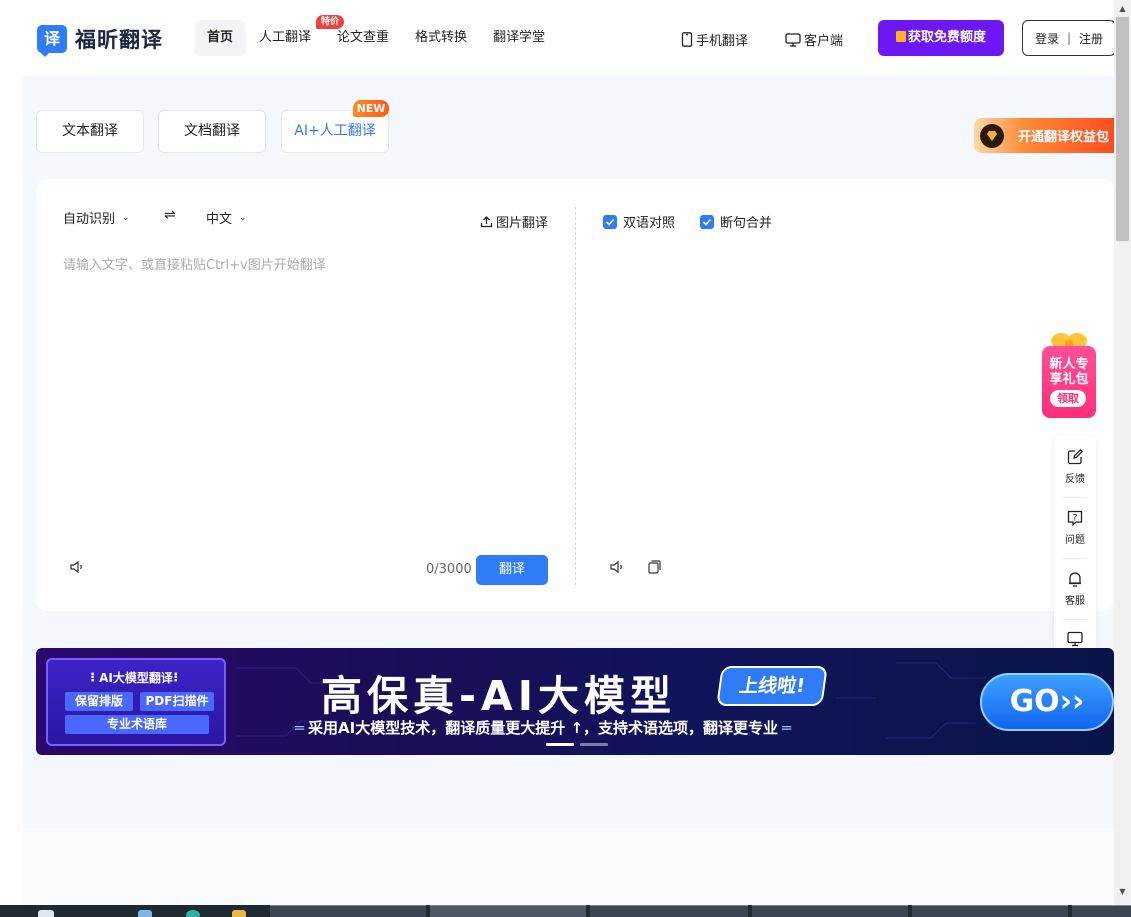 The width and height of the screenshot is (1131, 917). Describe the element at coordinates (136, 678) in the screenshot. I see `chip-title: ⠇AI大模型翻译⠇` at that location.